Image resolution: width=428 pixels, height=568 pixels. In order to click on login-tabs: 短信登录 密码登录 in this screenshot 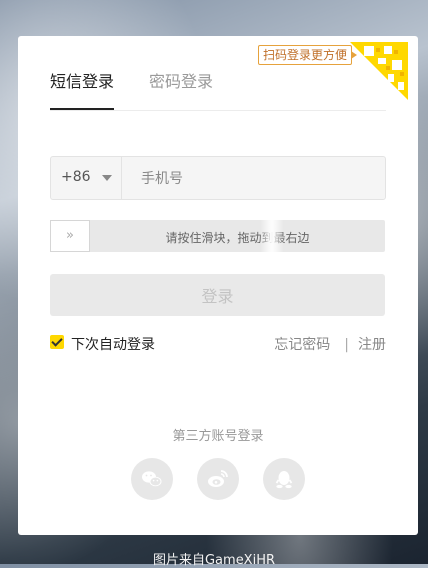, I will do `click(218, 87)`.